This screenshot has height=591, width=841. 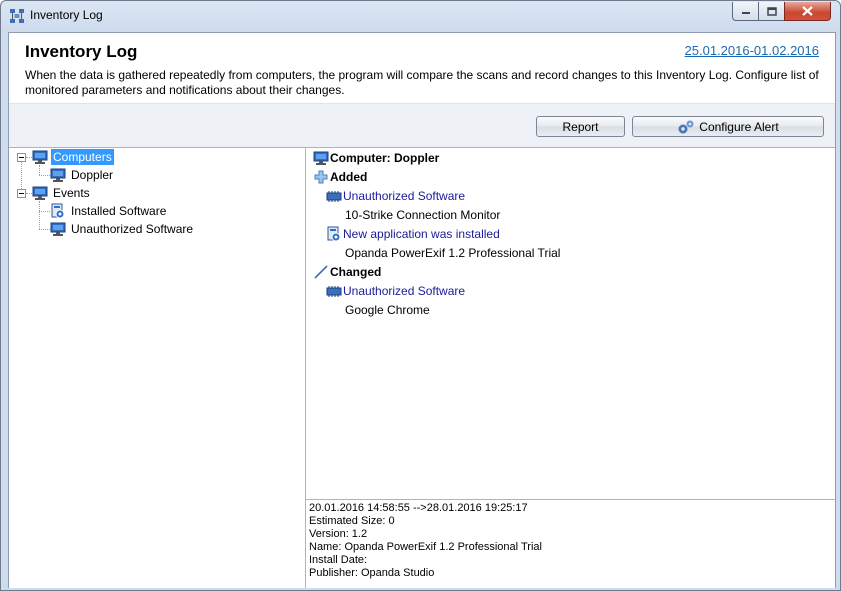 I want to click on close-button, so click(x=807, y=11).